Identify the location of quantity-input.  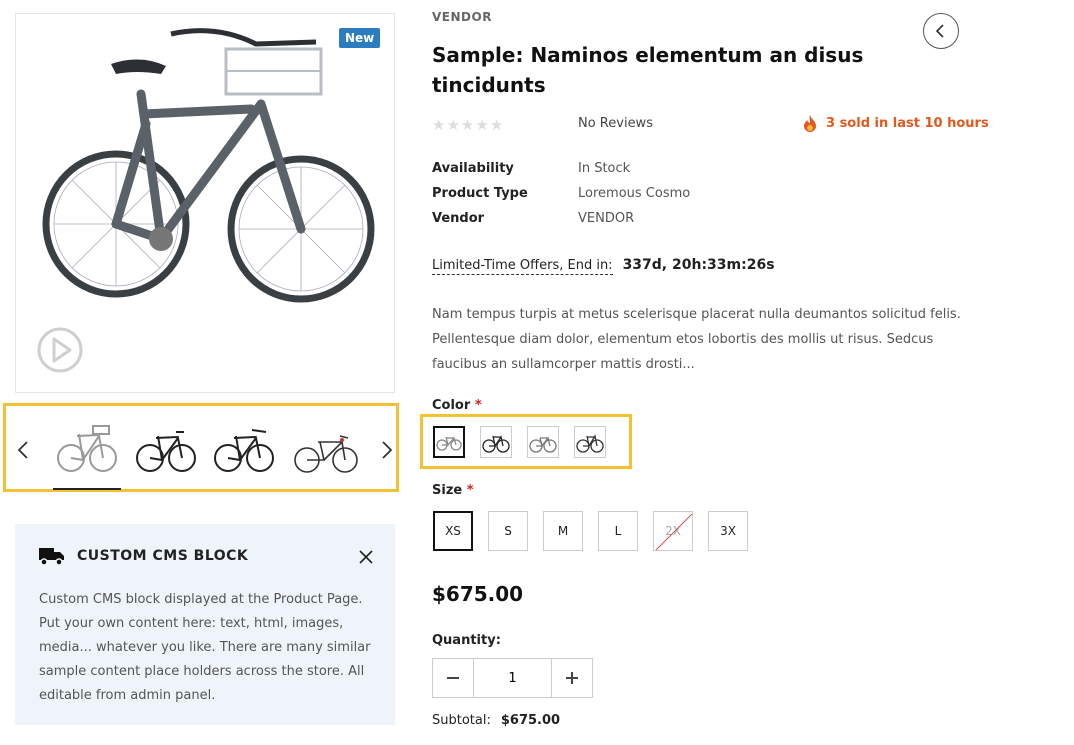
(512, 678).